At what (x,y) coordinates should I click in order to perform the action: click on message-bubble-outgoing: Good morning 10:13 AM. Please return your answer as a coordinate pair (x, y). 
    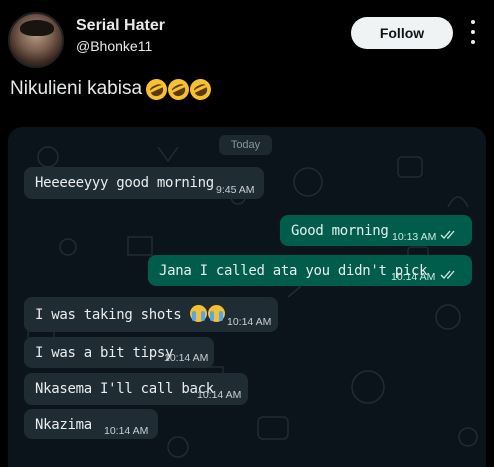
    Looking at the image, I should click on (376, 230).